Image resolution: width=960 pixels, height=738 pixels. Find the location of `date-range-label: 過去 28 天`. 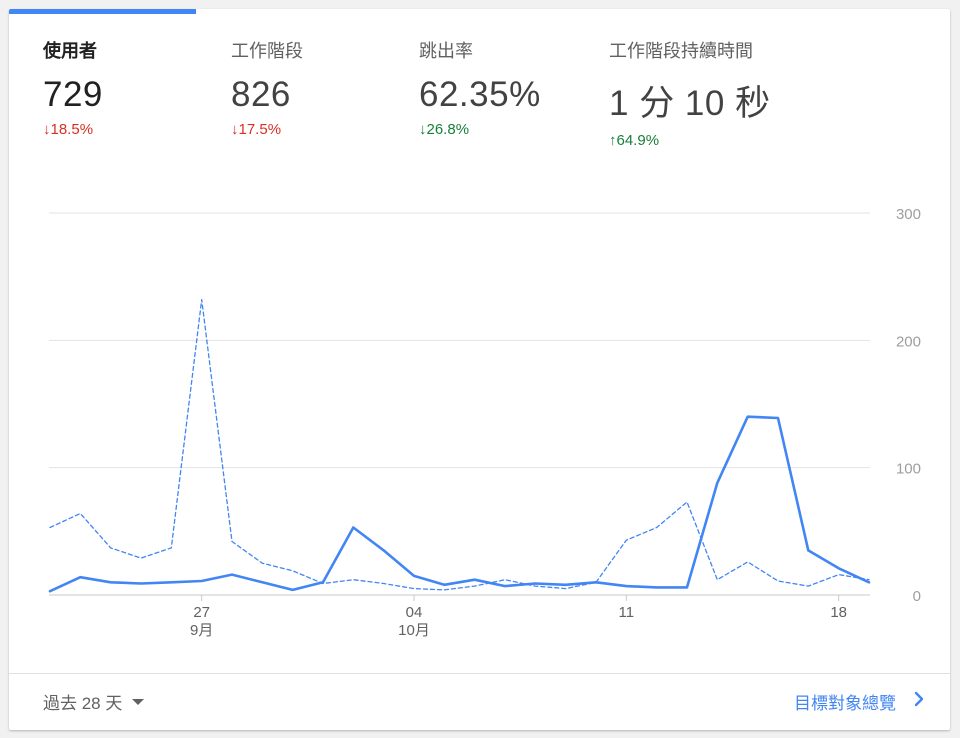

date-range-label: 過去 28 天 is located at coordinates (83, 703).